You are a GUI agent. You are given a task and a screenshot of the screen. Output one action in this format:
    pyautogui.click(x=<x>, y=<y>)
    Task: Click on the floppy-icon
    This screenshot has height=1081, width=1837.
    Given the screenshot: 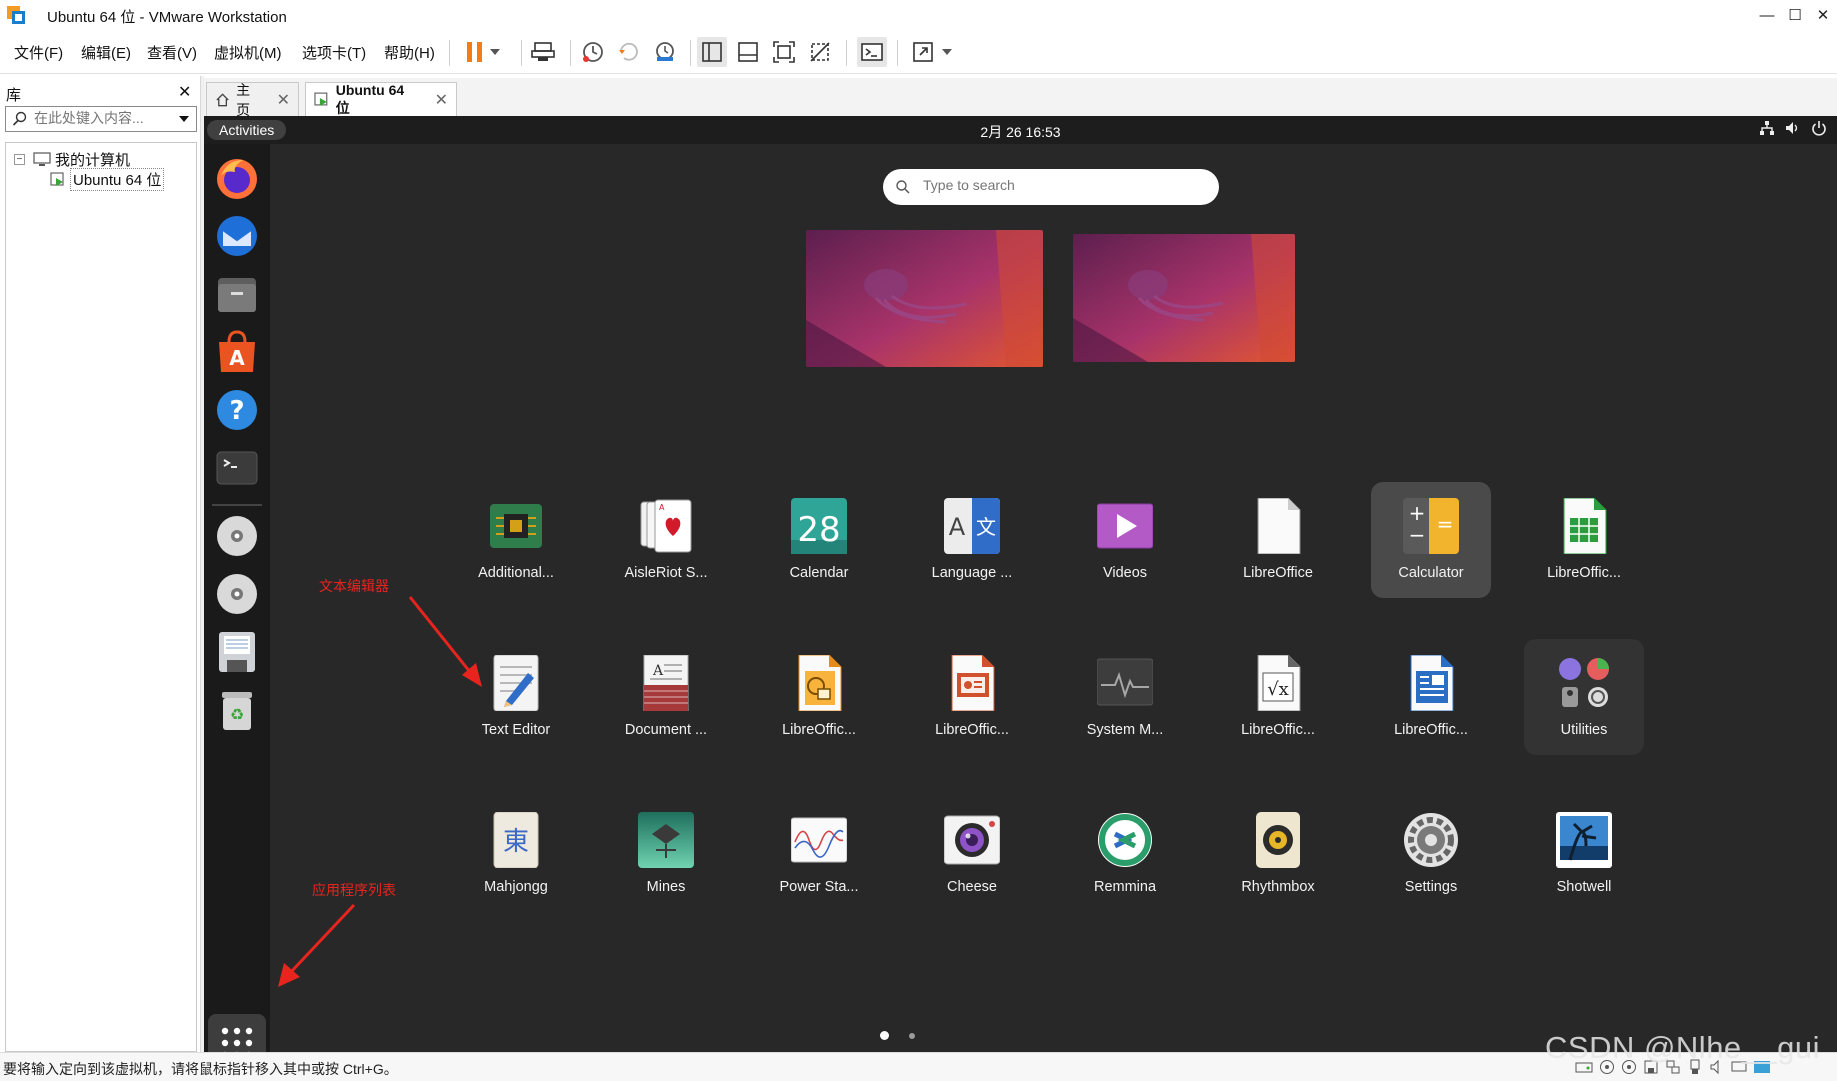 What is the action you would take?
    pyautogui.click(x=237, y=652)
    